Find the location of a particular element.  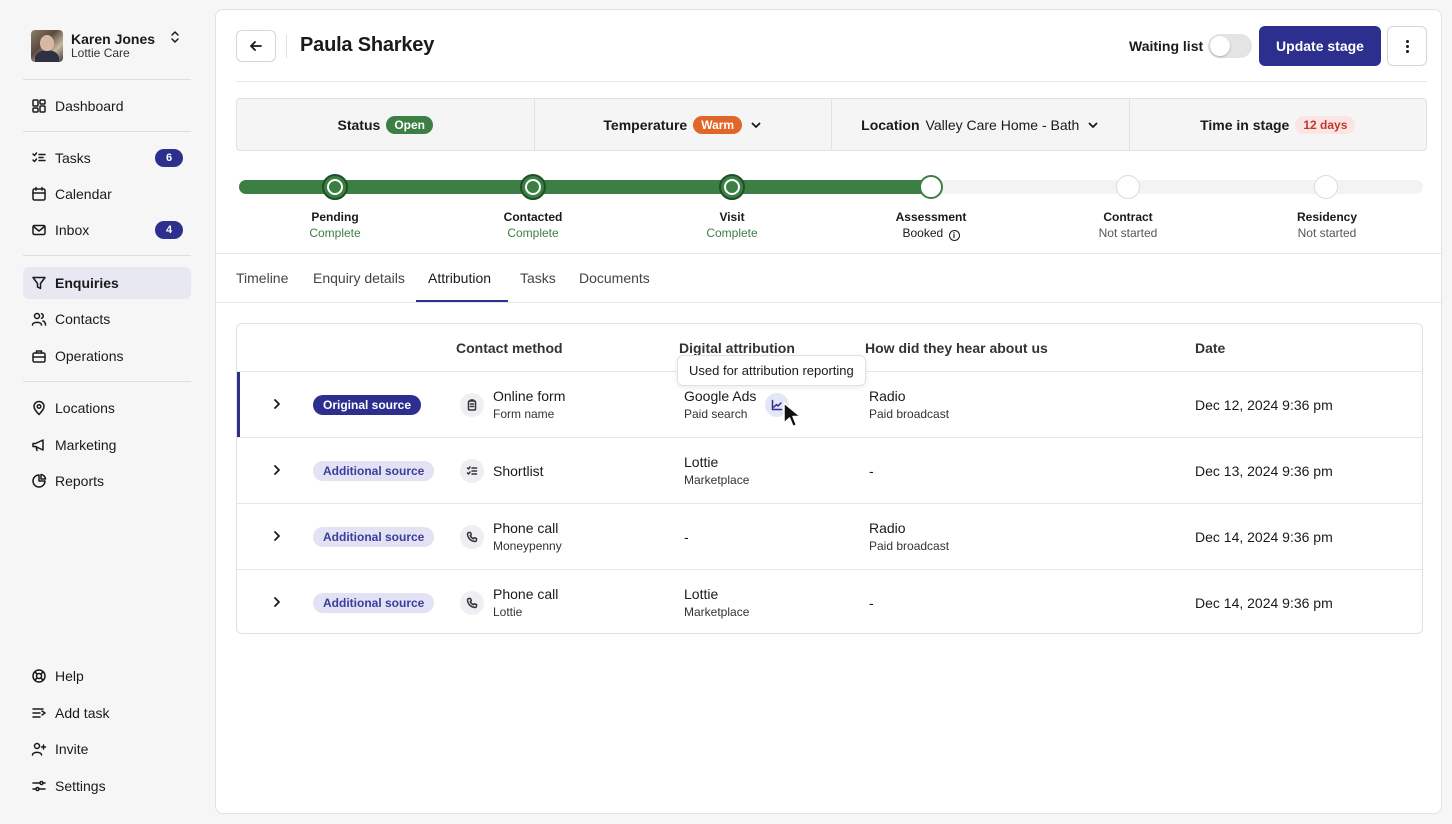

stage-status: Complete is located at coordinates (732, 233).